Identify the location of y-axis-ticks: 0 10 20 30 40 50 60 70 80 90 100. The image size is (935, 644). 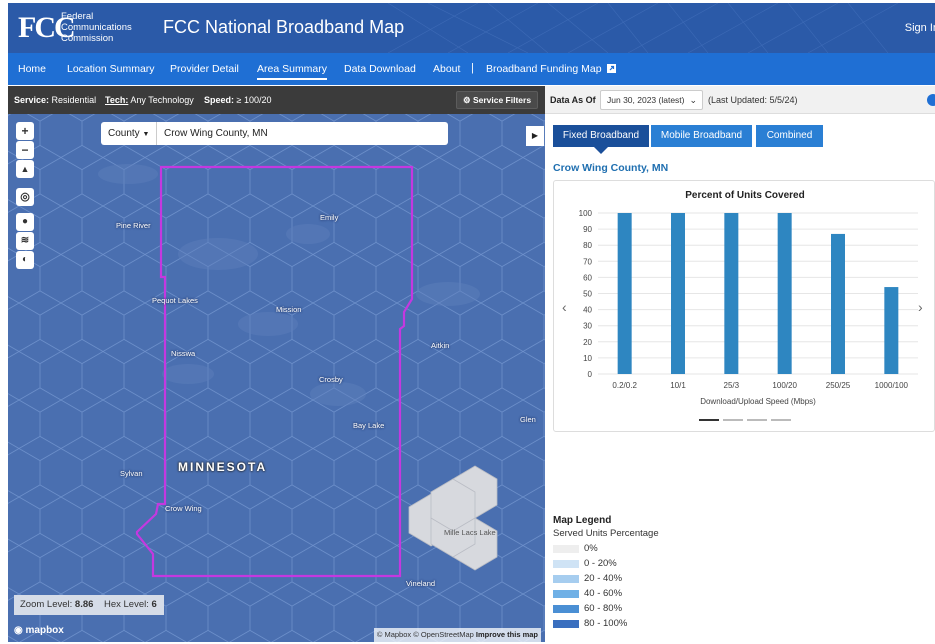
(586, 294).